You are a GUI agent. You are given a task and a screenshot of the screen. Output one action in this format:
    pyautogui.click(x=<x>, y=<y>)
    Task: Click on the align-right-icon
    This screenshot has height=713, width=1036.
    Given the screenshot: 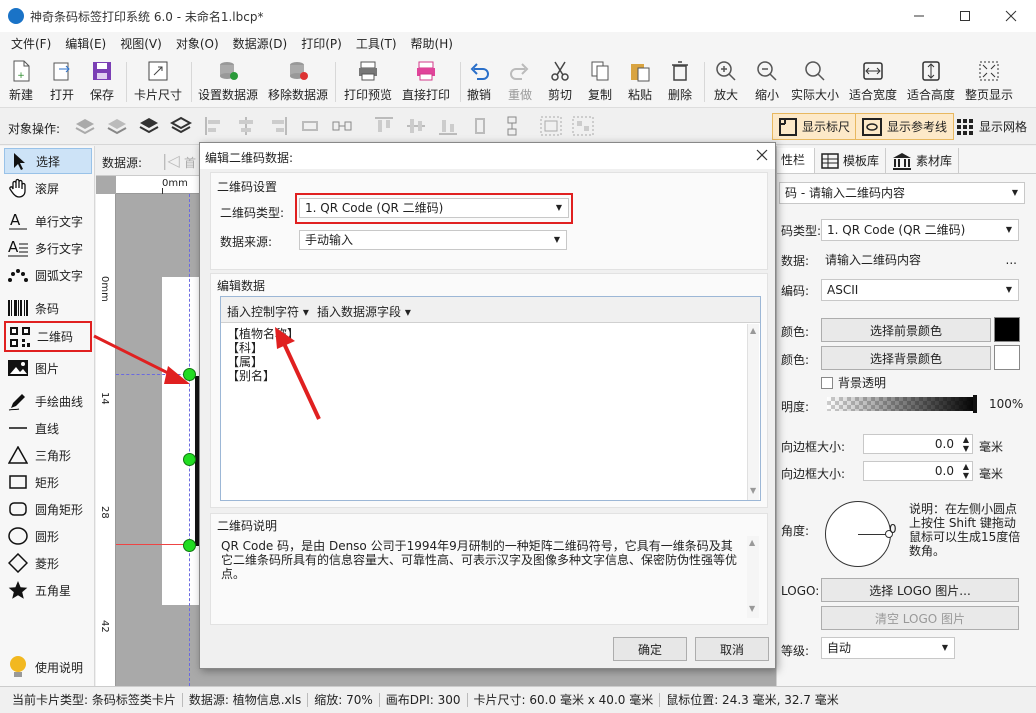 What is the action you would take?
    pyautogui.click(x=278, y=126)
    